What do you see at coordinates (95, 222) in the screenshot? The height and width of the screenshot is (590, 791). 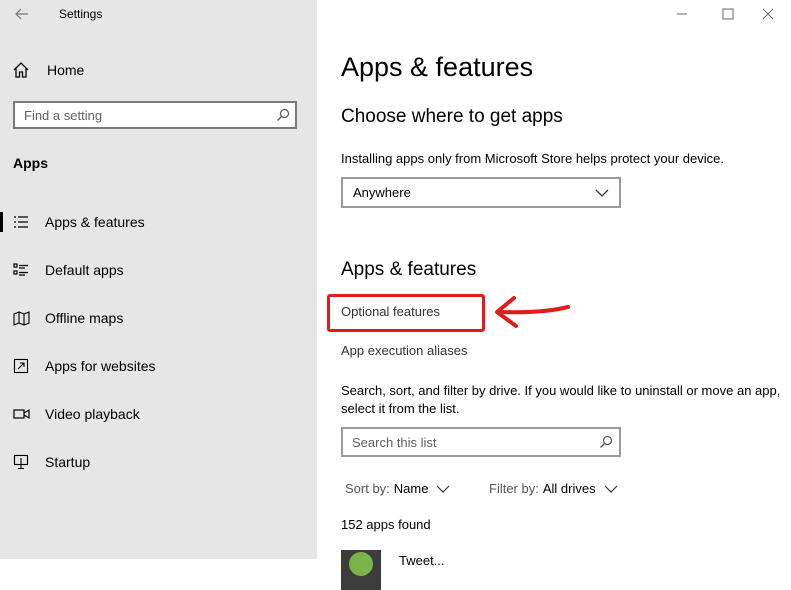 I see `sidebar-item-label: Apps & features` at bounding box center [95, 222].